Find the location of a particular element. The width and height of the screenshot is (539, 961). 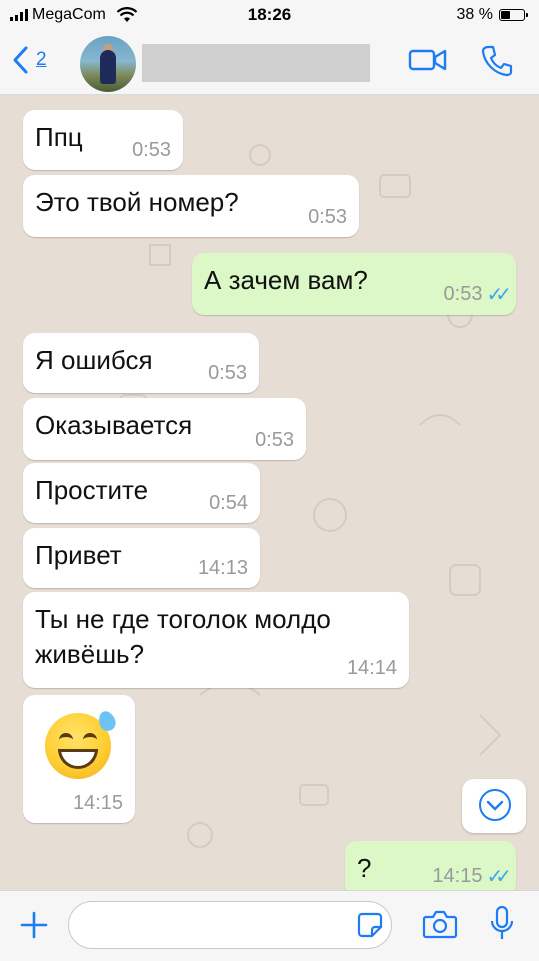

message-input is located at coordinates (230, 925).